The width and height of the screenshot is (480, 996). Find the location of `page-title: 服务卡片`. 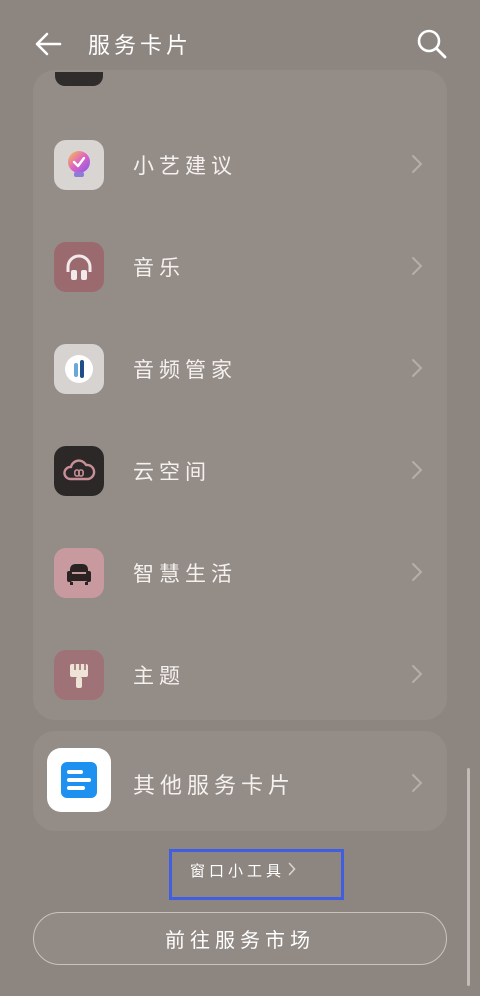

page-title: 服务卡片 is located at coordinates (140, 46).